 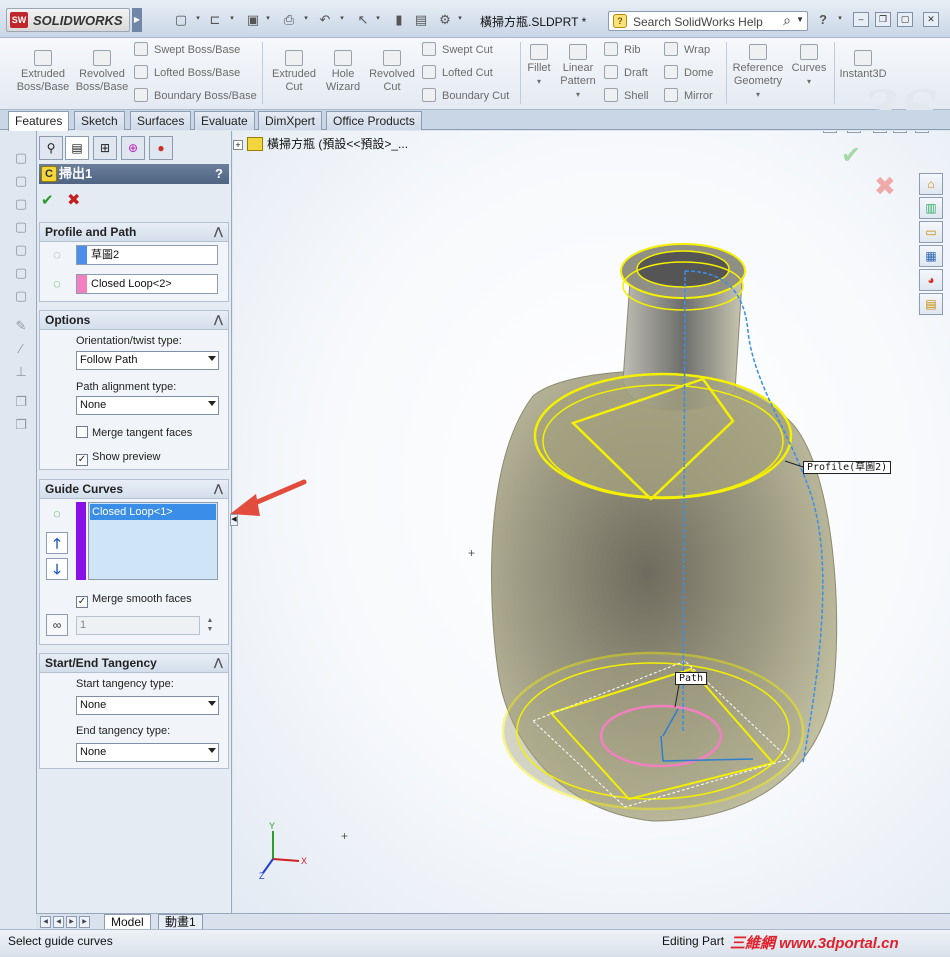 I want to click on swept-cut-button: Swept Cut, so click(x=457, y=50).